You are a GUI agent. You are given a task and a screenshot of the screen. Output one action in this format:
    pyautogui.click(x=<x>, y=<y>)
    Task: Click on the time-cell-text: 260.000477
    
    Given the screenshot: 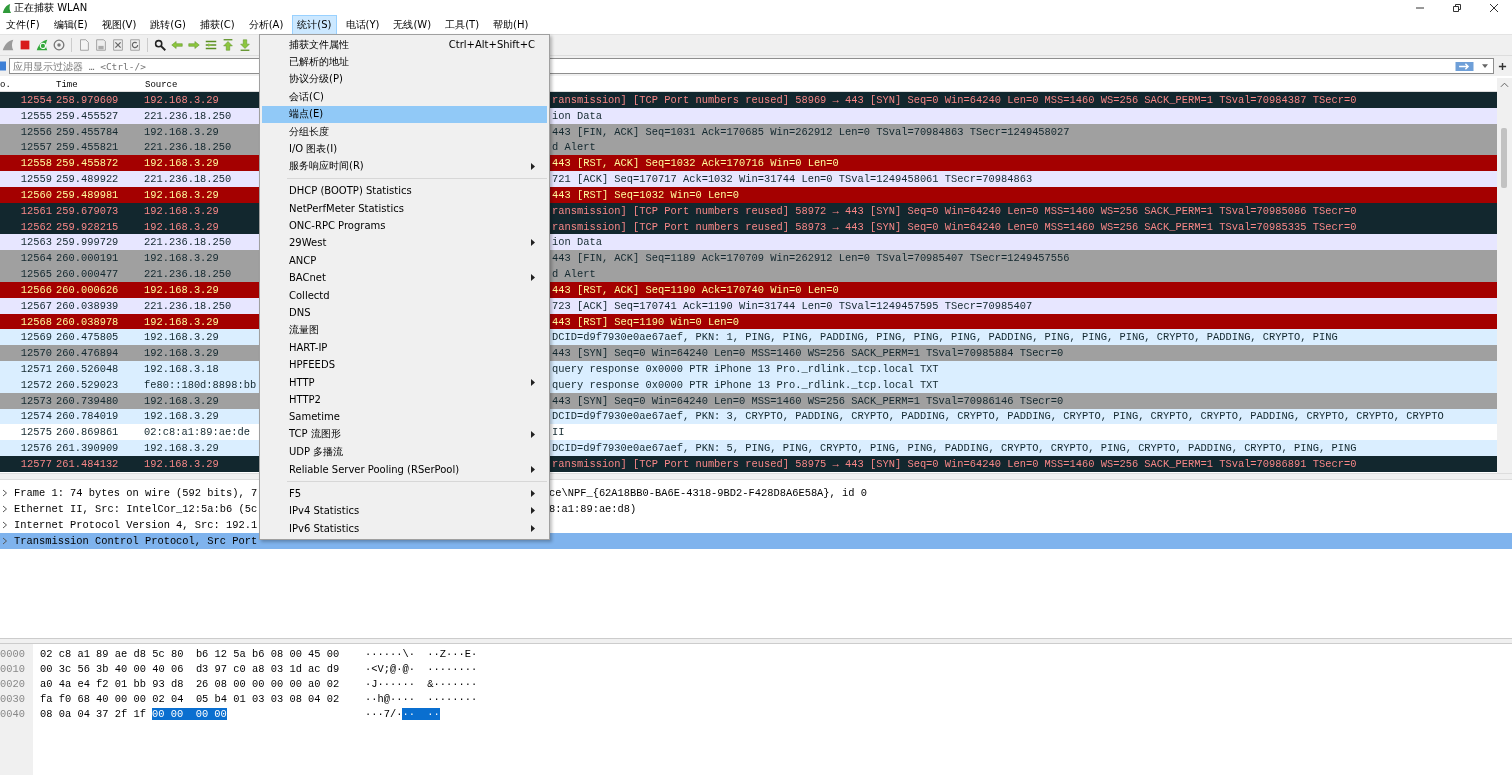 What is the action you would take?
    pyautogui.click(x=88, y=274)
    